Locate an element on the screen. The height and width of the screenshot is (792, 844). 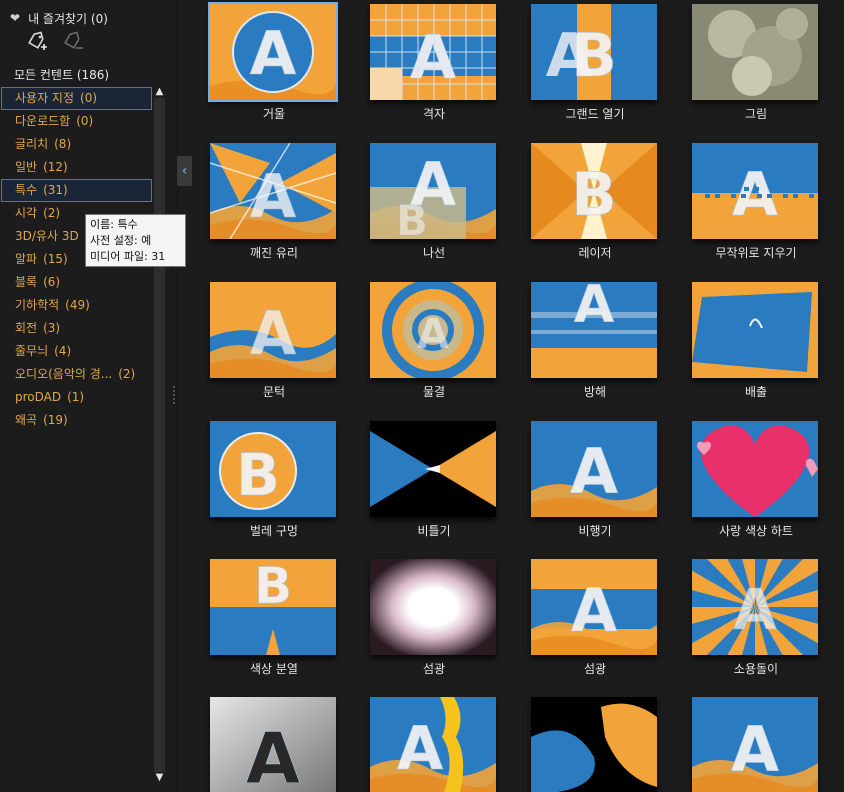
splitter-grip is located at coordinates (174, 395).